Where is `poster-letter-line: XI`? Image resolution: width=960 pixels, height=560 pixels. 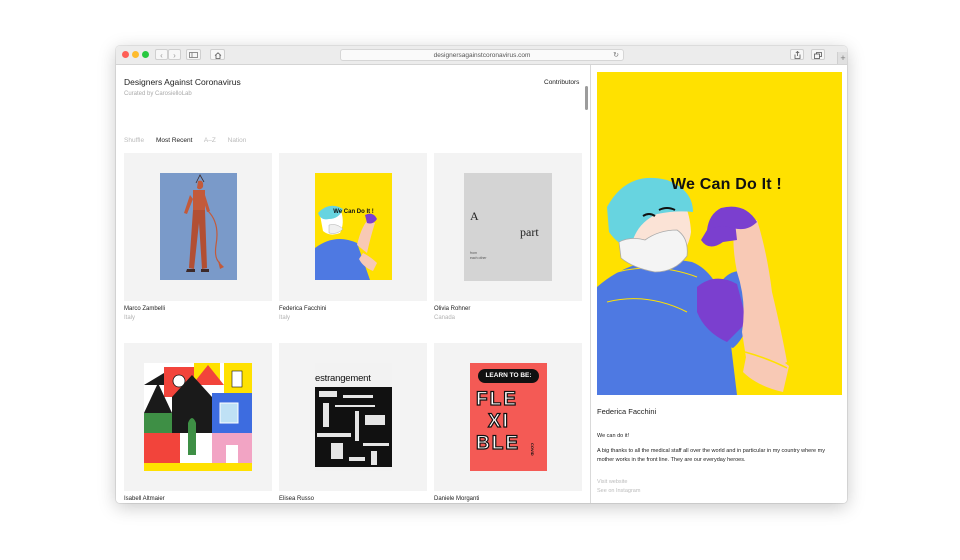 poster-letter-line: XI is located at coordinates (498, 421).